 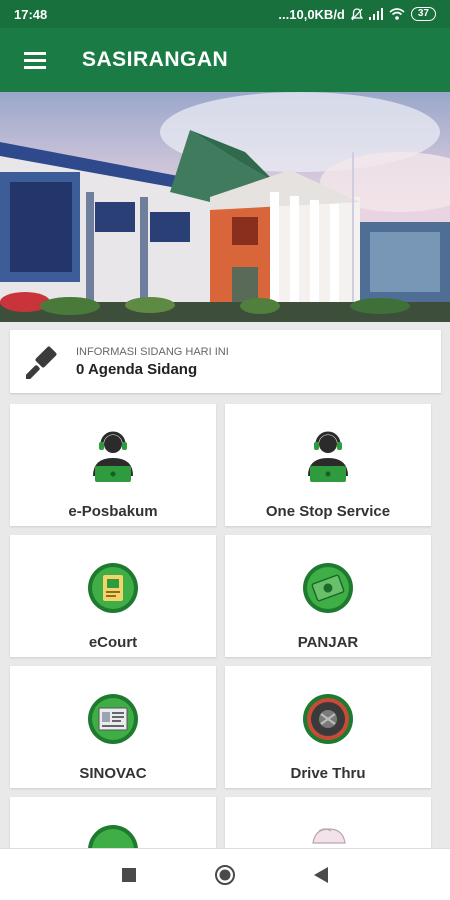 I want to click on back-button, so click(x=321, y=874).